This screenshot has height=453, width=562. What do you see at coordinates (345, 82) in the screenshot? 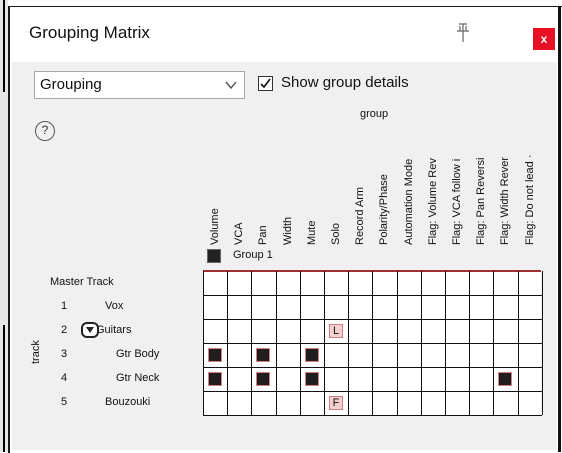
I see `show-group-details-label: Show group details` at bounding box center [345, 82].